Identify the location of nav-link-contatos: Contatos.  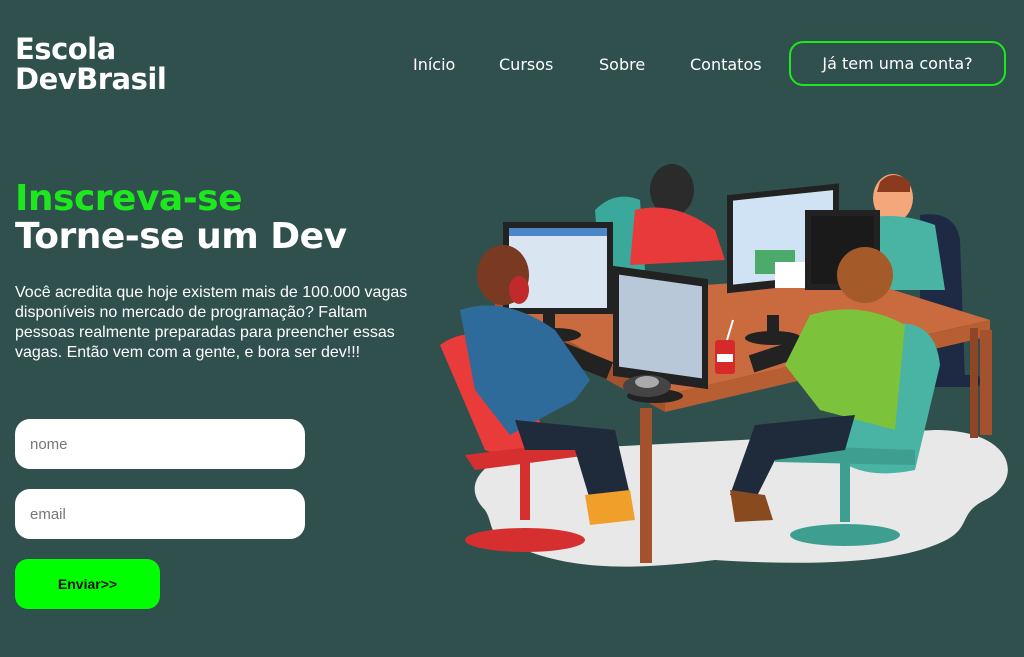
(726, 64).